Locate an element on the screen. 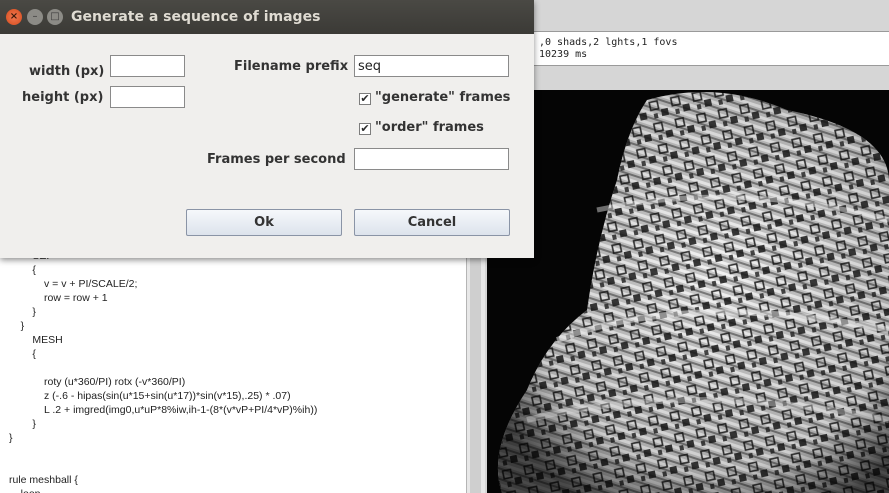  render-stats-line-1: ,0 shads,2 lghts,1 fovs is located at coordinates (608, 42).